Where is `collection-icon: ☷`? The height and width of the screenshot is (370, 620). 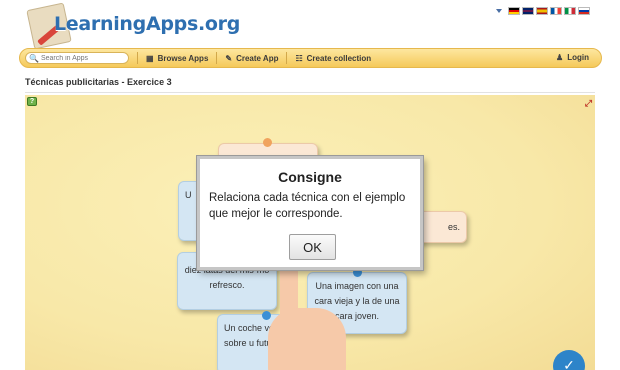 collection-icon: ☷ is located at coordinates (299, 58).